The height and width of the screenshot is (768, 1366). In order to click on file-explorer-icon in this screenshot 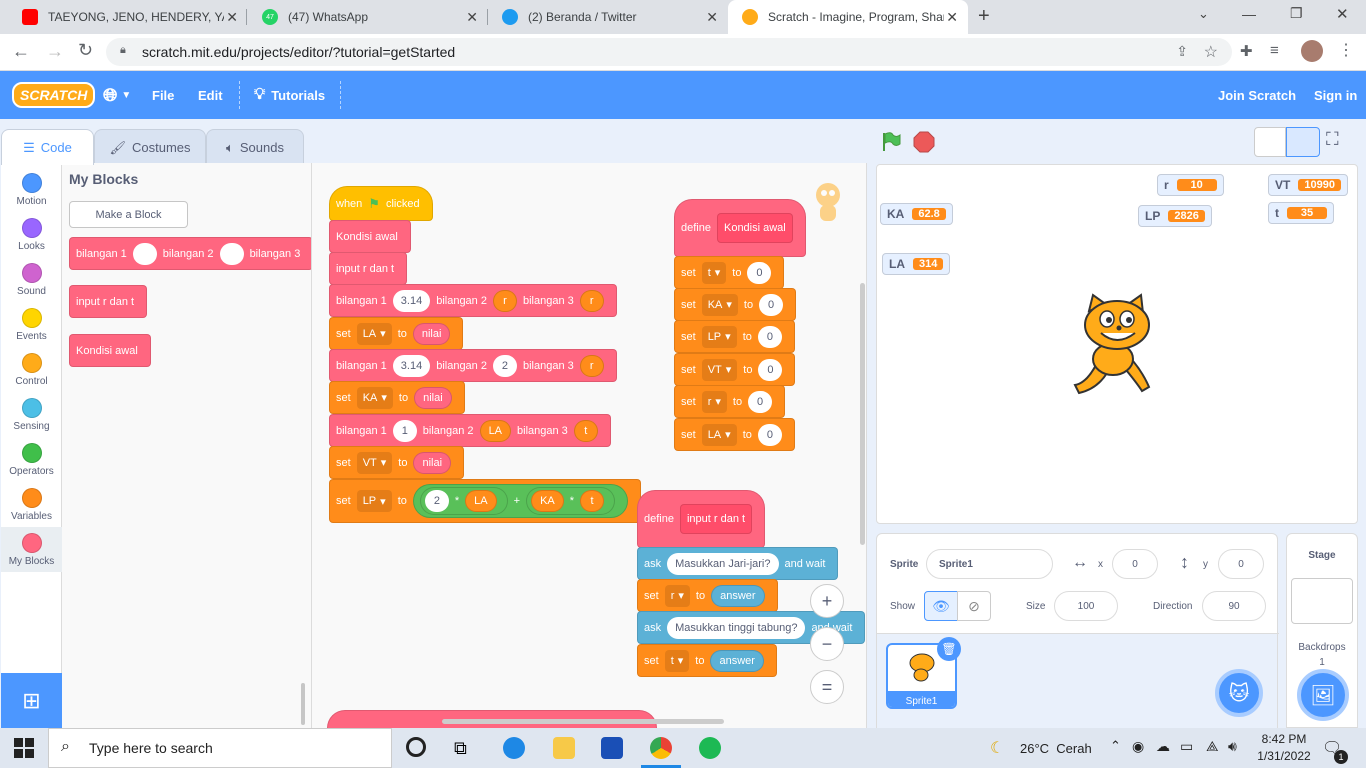, I will do `click(564, 748)`.